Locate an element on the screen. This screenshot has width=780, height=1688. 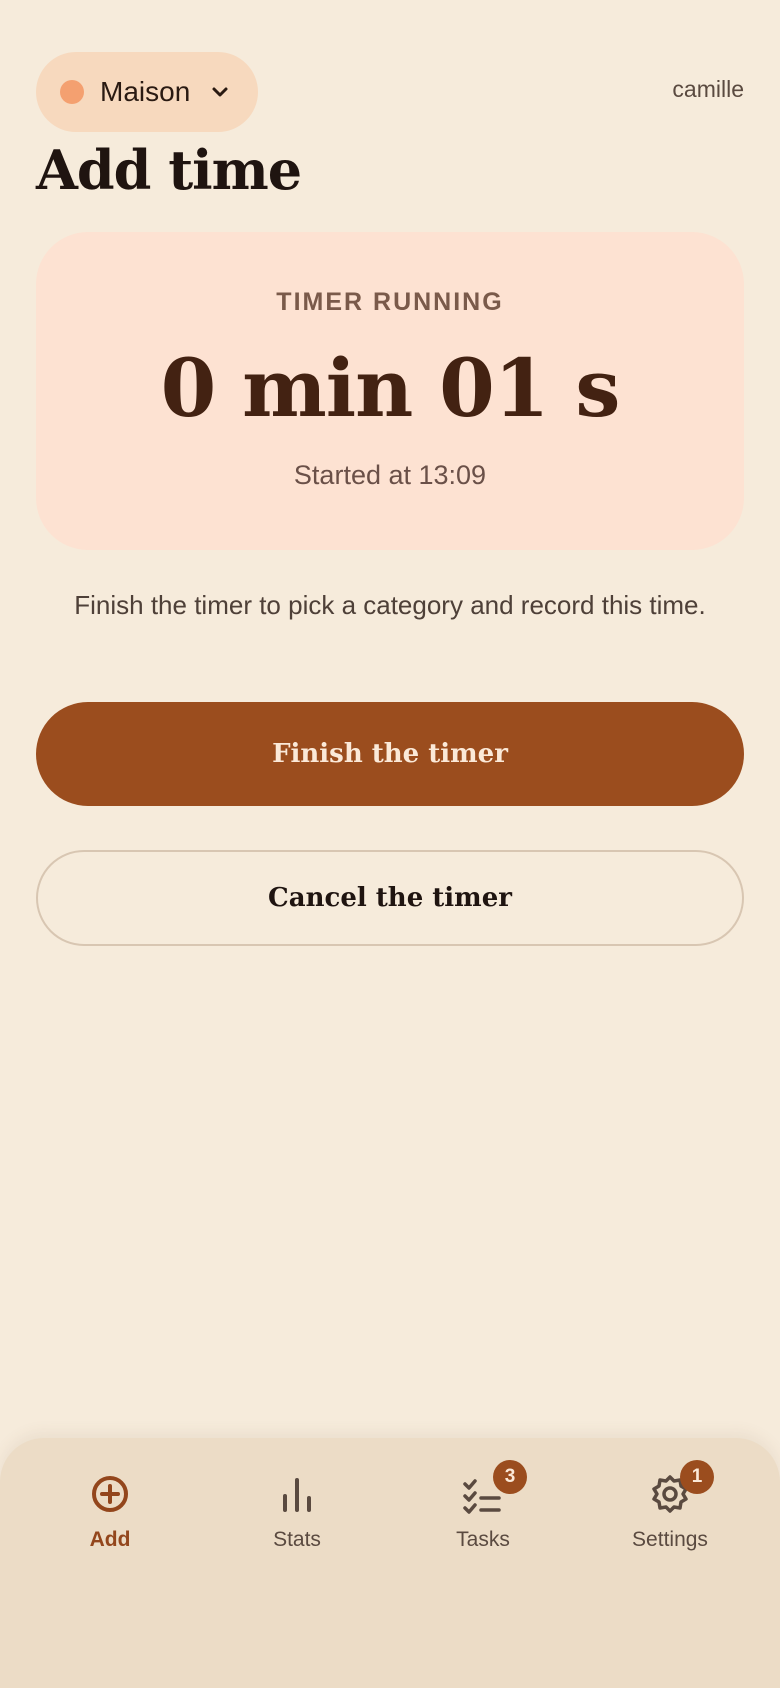
nav-item-settings: 1 Settings is located at coordinates (670, 1506).